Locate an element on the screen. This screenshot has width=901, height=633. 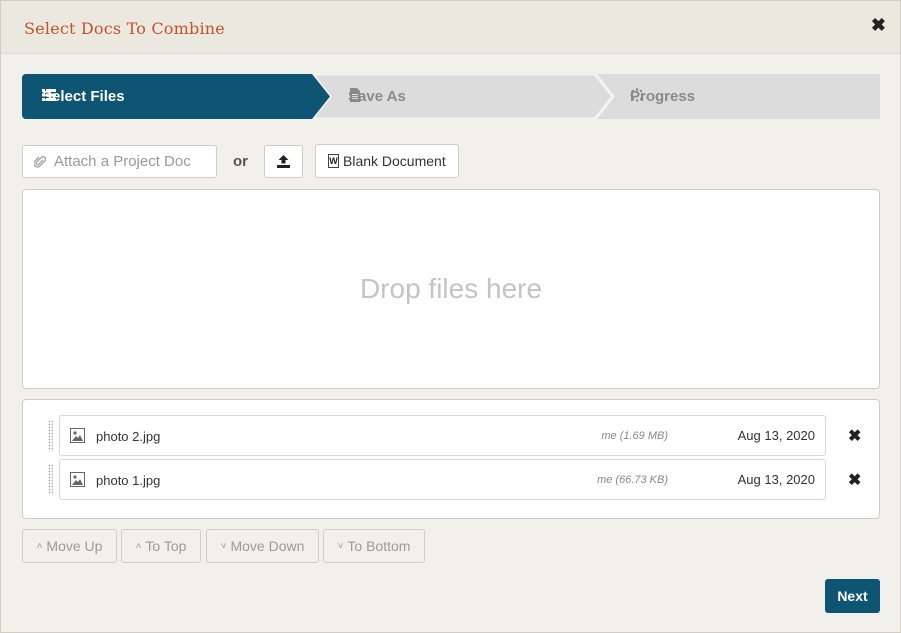
blank-document-button: W Blank Document is located at coordinates (387, 161).